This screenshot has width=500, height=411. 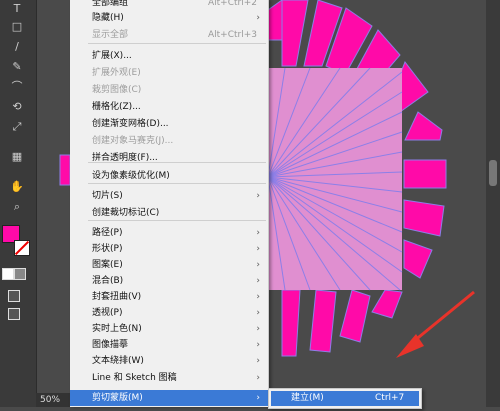 What do you see at coordinates (126, 213) in the screenshot?
I see `menu-item-label: 创建裁切标记(C)` at bounding box center [126, 213].